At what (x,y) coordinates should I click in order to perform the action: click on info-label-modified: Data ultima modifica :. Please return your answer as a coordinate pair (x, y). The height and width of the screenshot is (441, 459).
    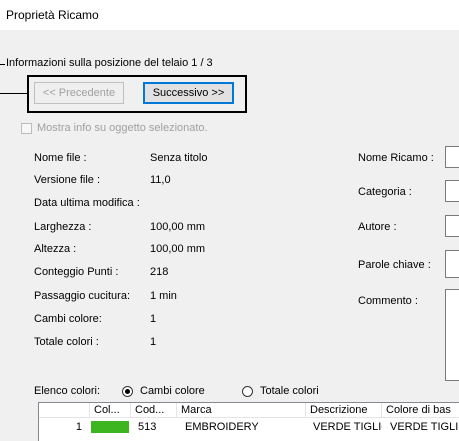
    Looking at the image, I should click on (87, 203).